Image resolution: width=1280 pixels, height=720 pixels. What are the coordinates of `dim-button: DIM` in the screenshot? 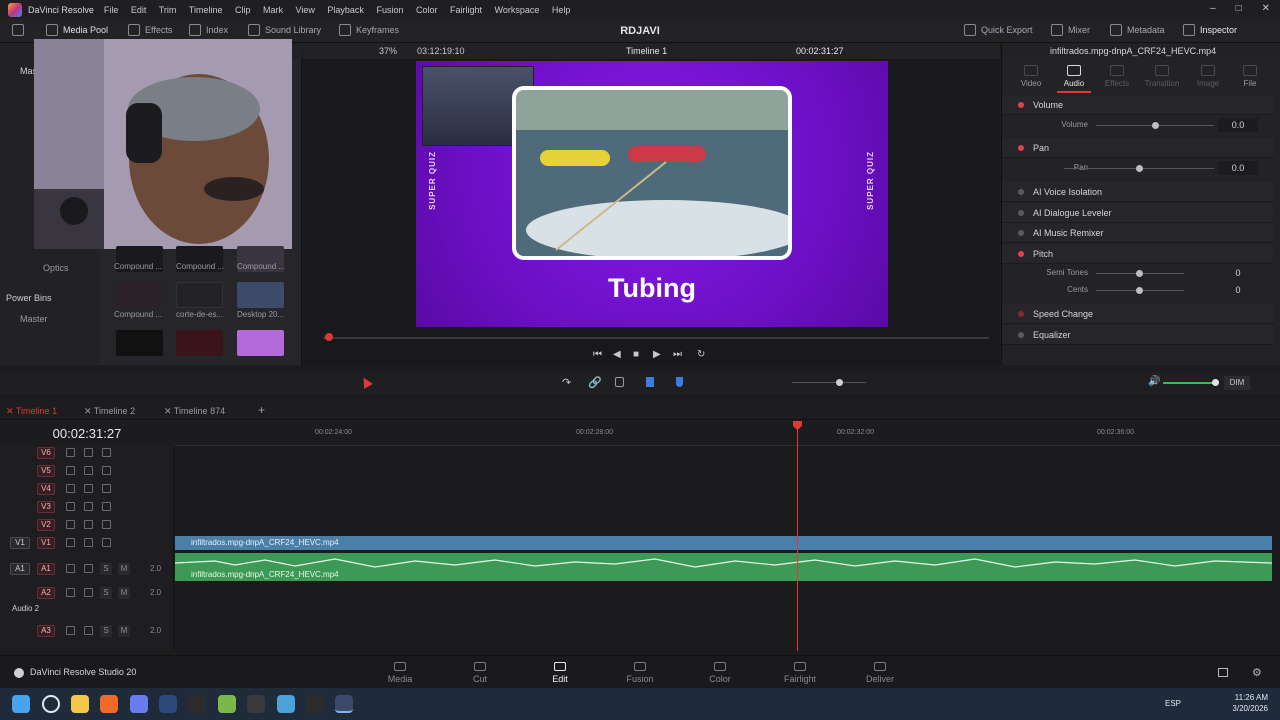 It's located at (1237, 383).